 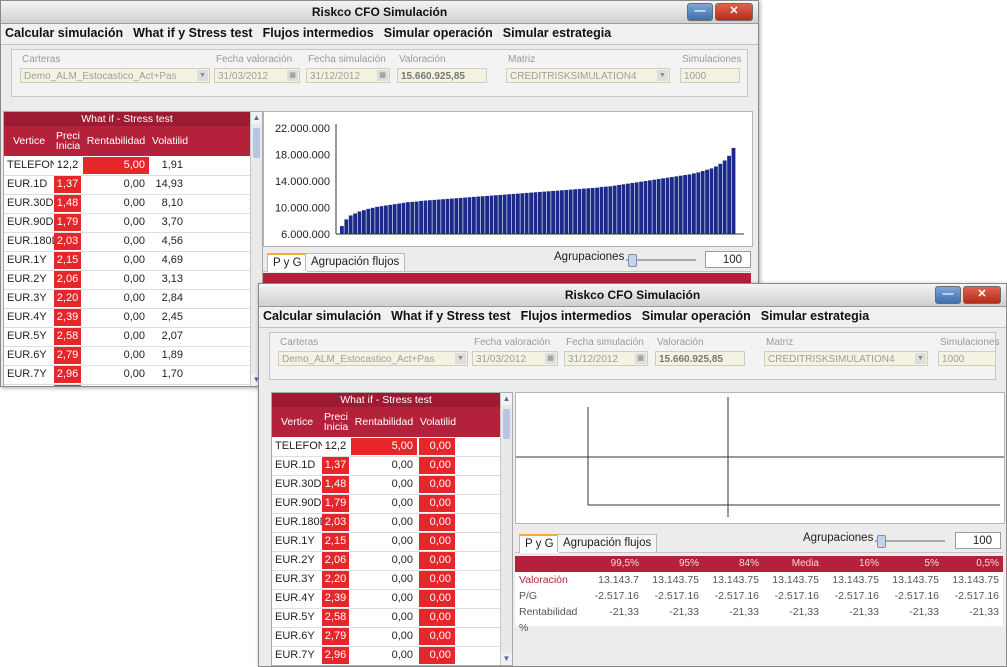 I want to click on volatilidad-cell: 4,69, so click(x=169, y=260).